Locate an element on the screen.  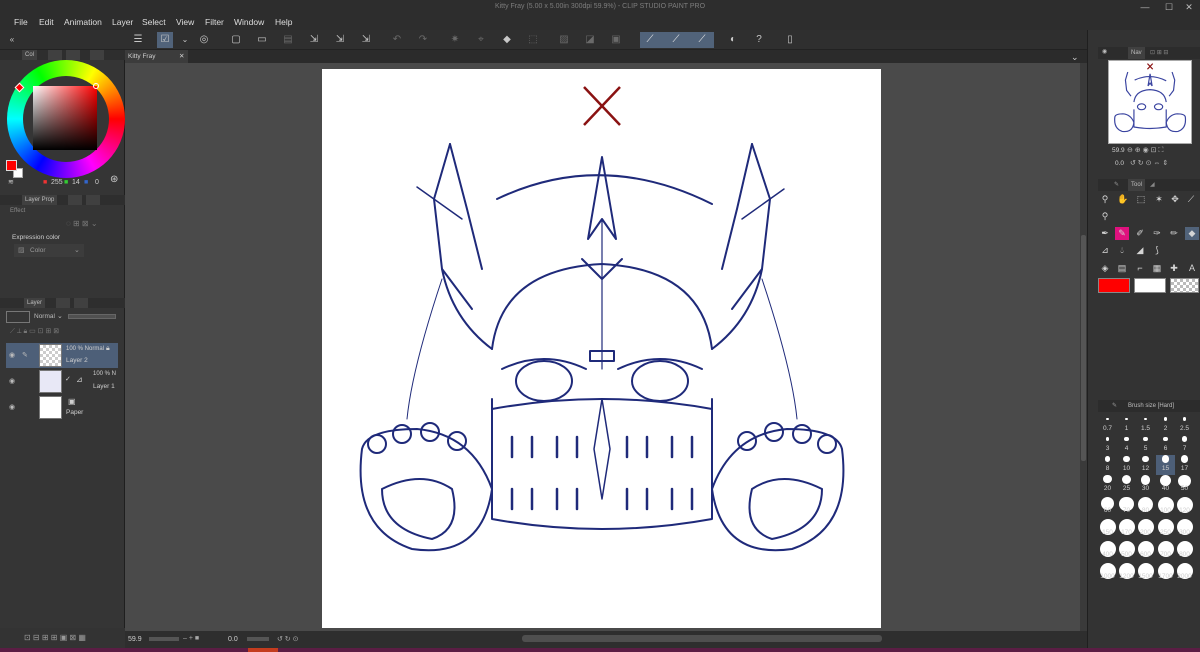
vertical-scrollbar is located at coordinates (1083, 347).